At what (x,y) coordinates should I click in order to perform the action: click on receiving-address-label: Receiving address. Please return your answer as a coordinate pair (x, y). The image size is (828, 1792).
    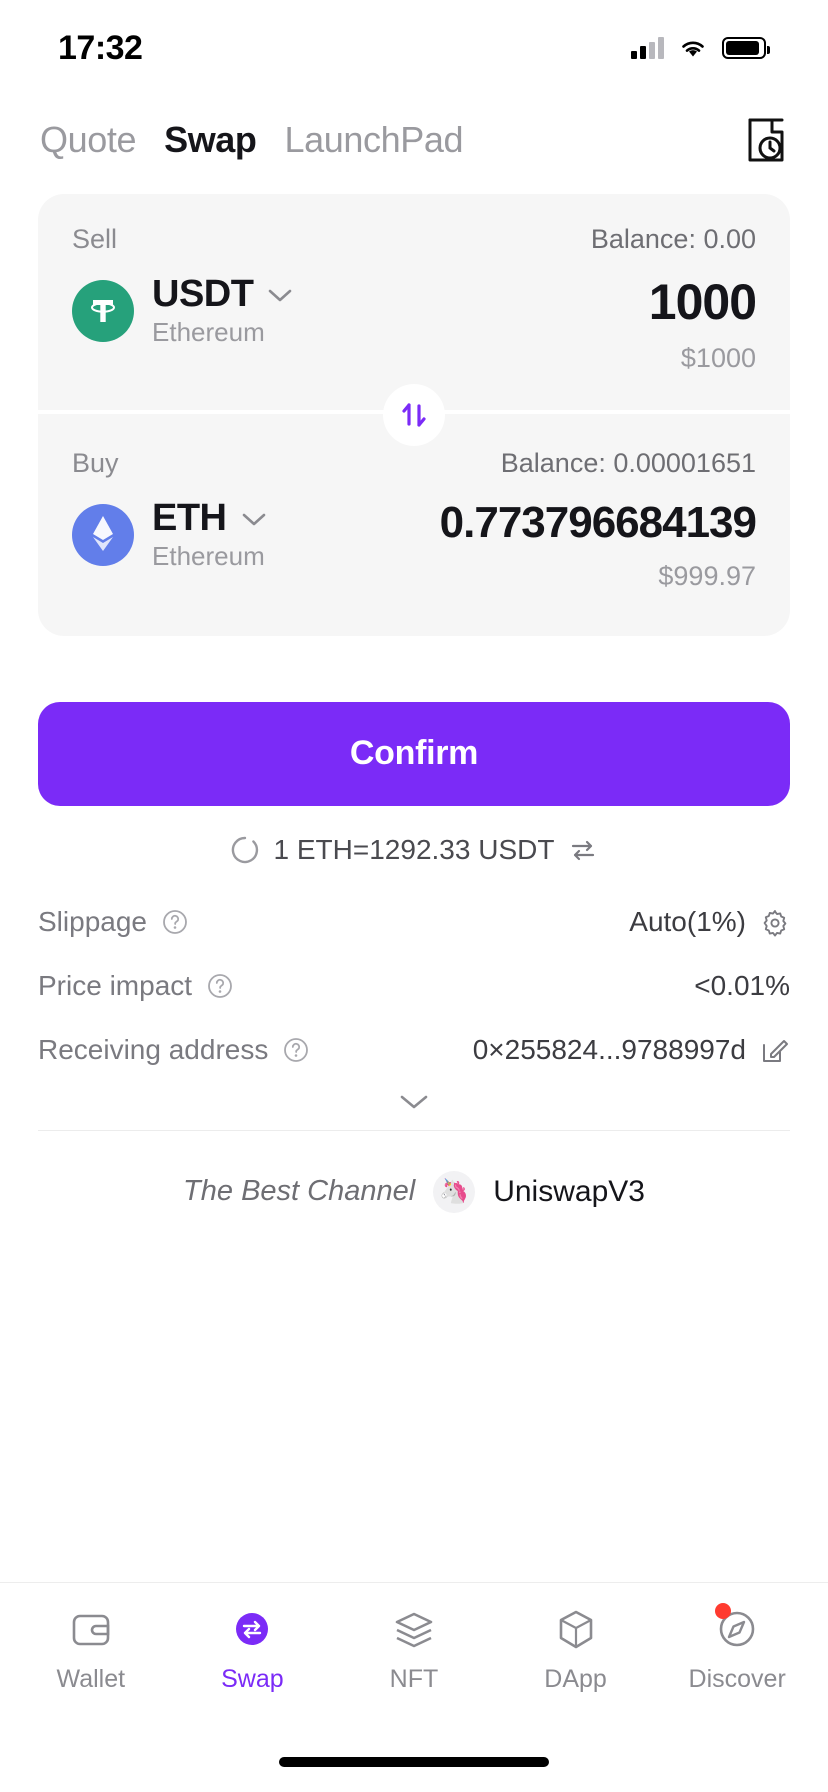
    Looking at the image, I should click on (153, 1049).